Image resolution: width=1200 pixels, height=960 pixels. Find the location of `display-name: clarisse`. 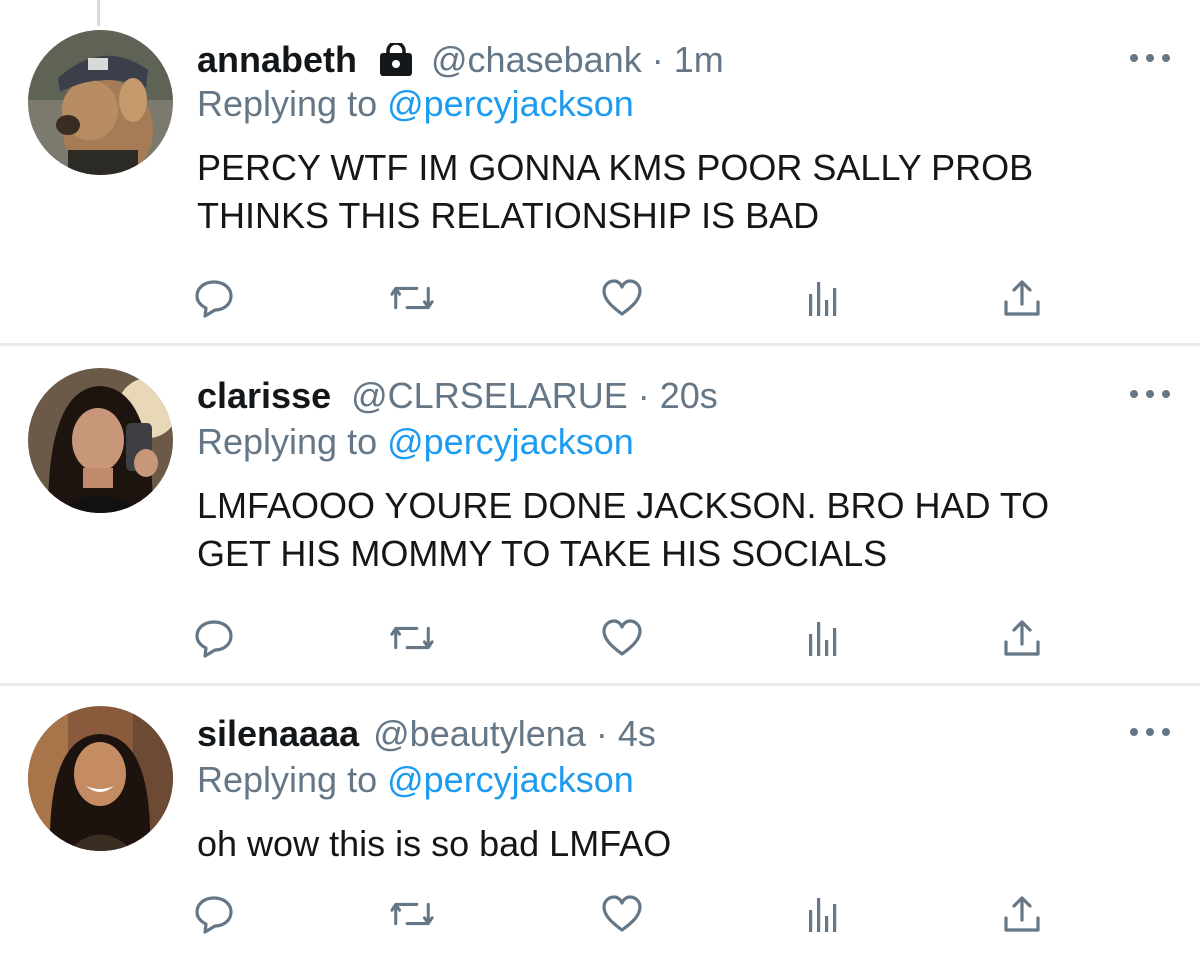

display-name: clarisse is located at coordinates (264, 396).